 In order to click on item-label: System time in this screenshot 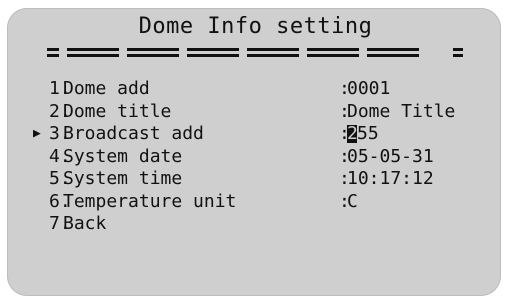, I will do `click(123, 178)`.